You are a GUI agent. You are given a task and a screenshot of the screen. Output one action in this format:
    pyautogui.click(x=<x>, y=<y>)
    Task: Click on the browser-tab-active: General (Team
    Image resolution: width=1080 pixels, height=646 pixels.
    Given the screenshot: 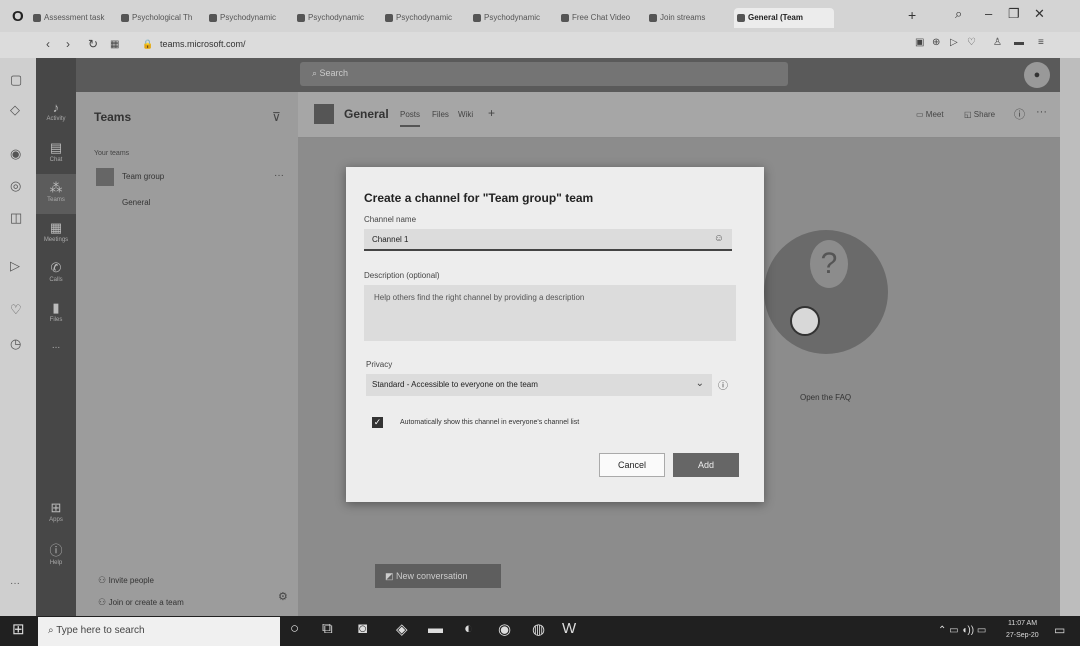 What is the action you would take?
    pyautogui.click(x=784, y=18)
    